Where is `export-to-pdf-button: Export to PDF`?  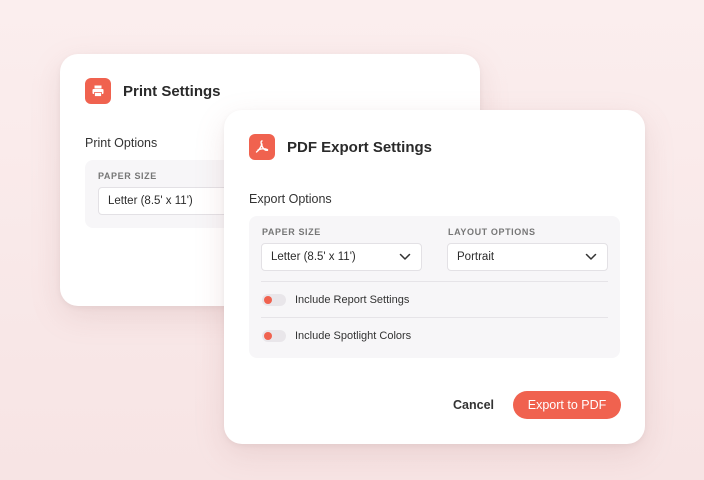 export-to-pdf-button: Export to PDF is located at coordinates (567, 405).